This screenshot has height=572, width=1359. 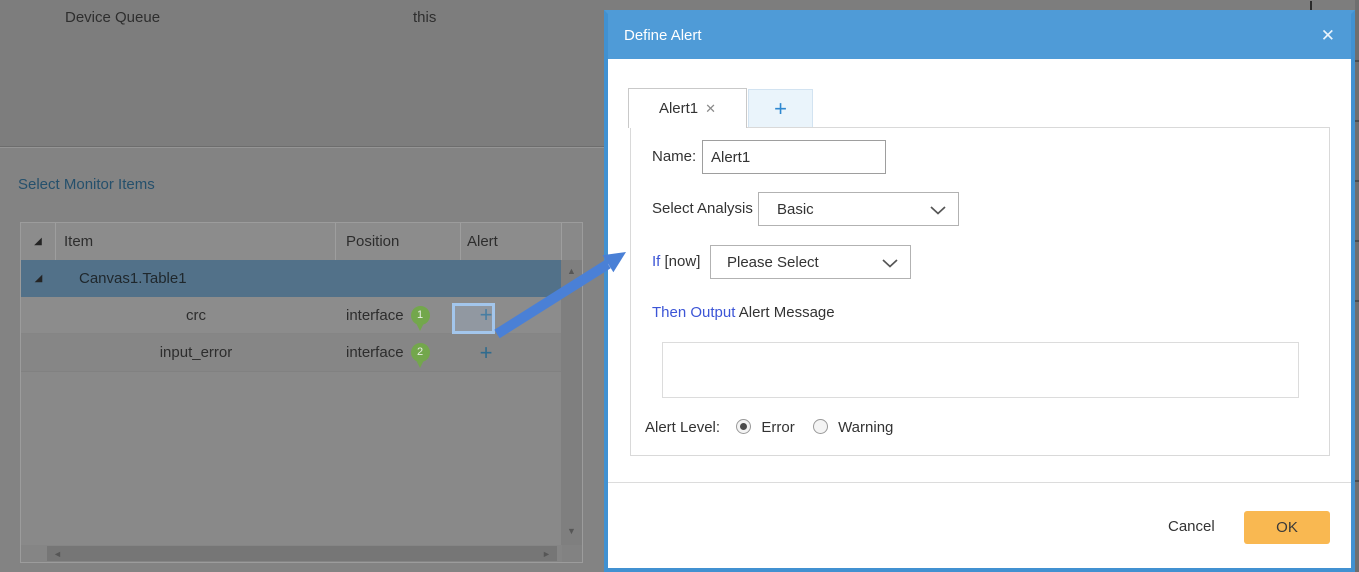 What do you see at coordinates (57, 554) in the screenshot?
I see `scroll-left-icon: ◄` at bounding box center [57, 554].